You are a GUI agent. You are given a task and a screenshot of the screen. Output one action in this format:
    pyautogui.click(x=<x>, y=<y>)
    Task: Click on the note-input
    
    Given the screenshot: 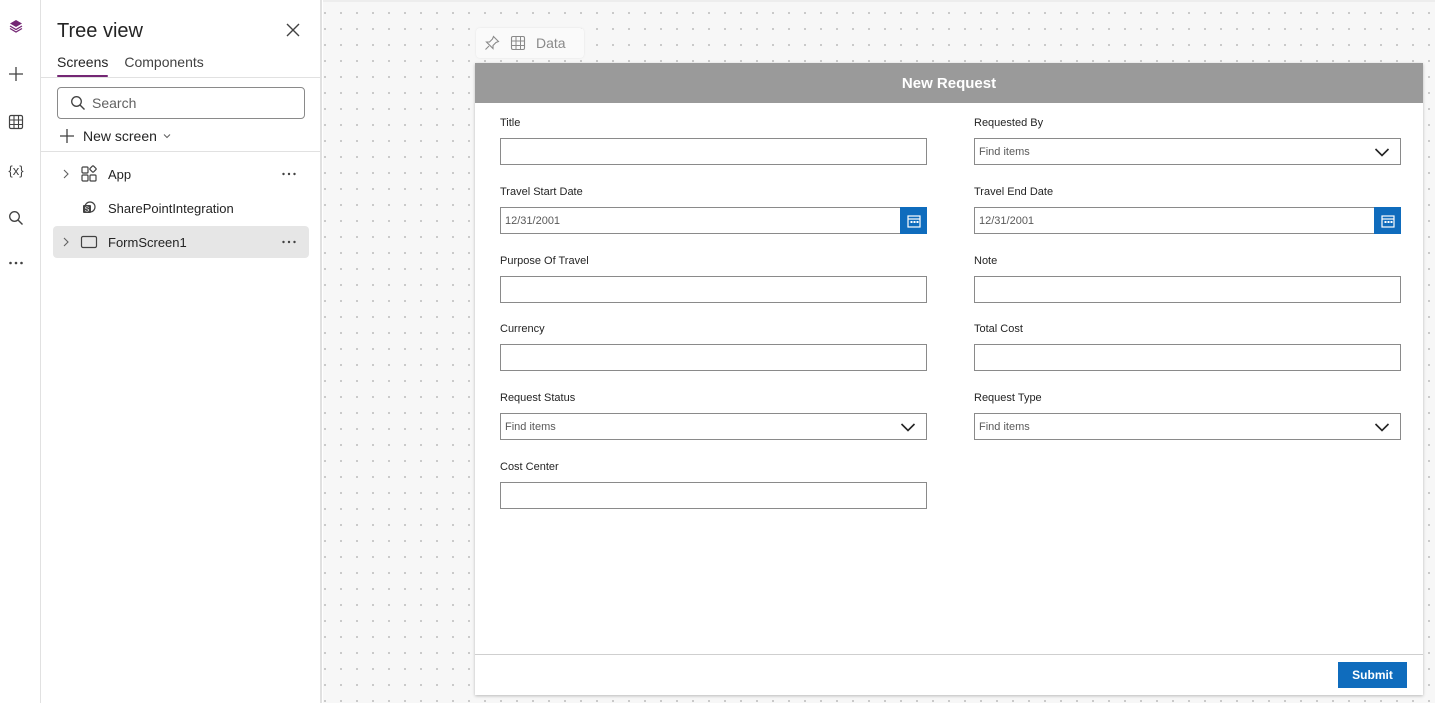 What is the action you would take?
    pyautogui.click(x=1187, y=289)
    